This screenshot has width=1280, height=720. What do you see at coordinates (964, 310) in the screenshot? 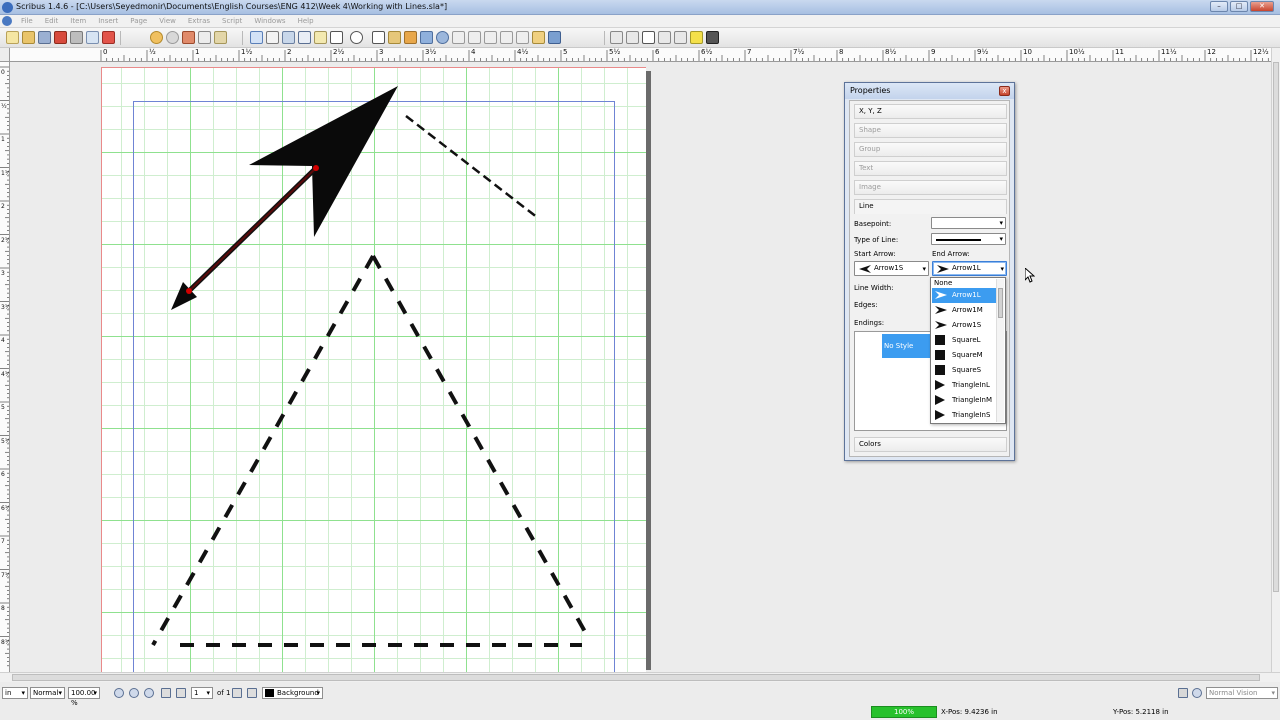
I see `dropdown-option-arrow1m: Arrow1M` at bounding box center [964, 310].